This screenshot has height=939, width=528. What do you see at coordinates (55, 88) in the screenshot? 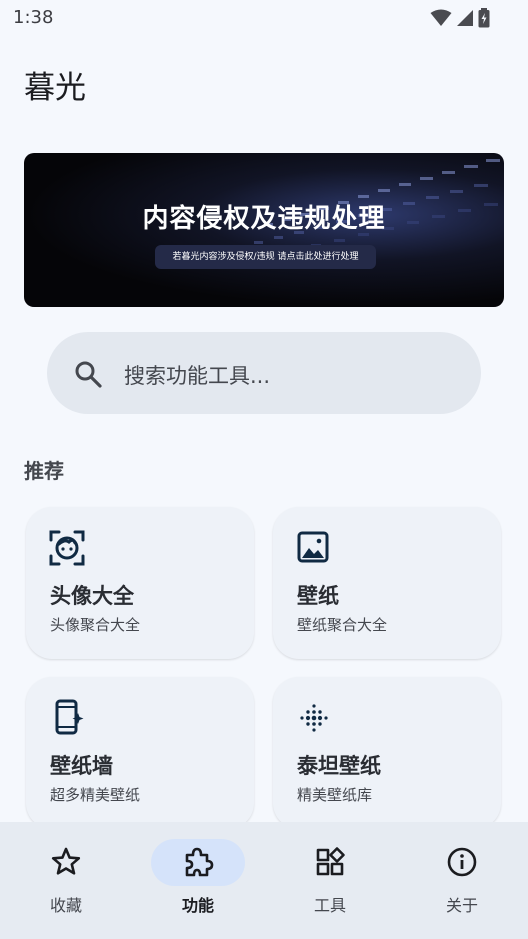
I see `page-title: 暮光` at bounding box center [55, 88].